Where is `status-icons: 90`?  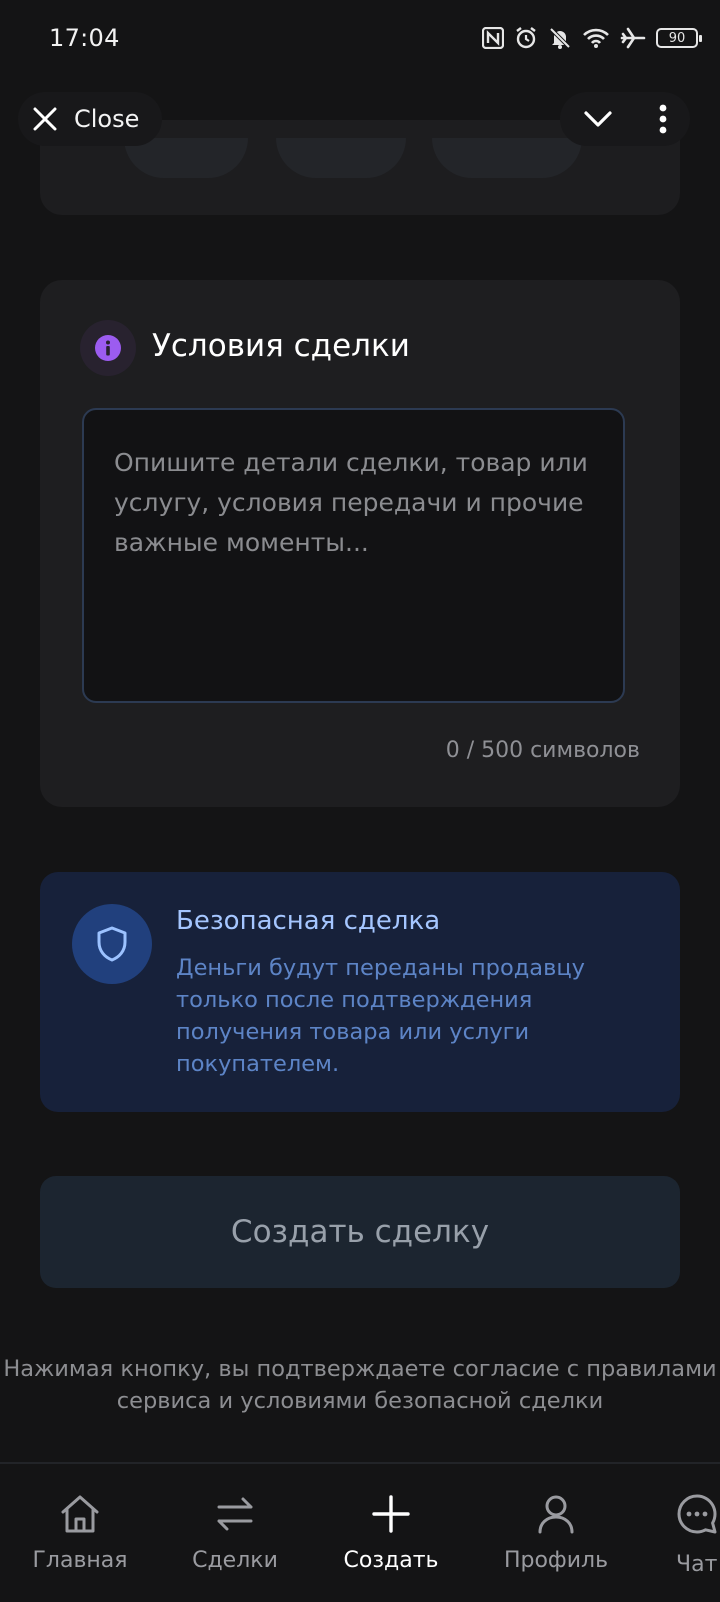 status-icons: 90 is located at coordinates (592, 38).